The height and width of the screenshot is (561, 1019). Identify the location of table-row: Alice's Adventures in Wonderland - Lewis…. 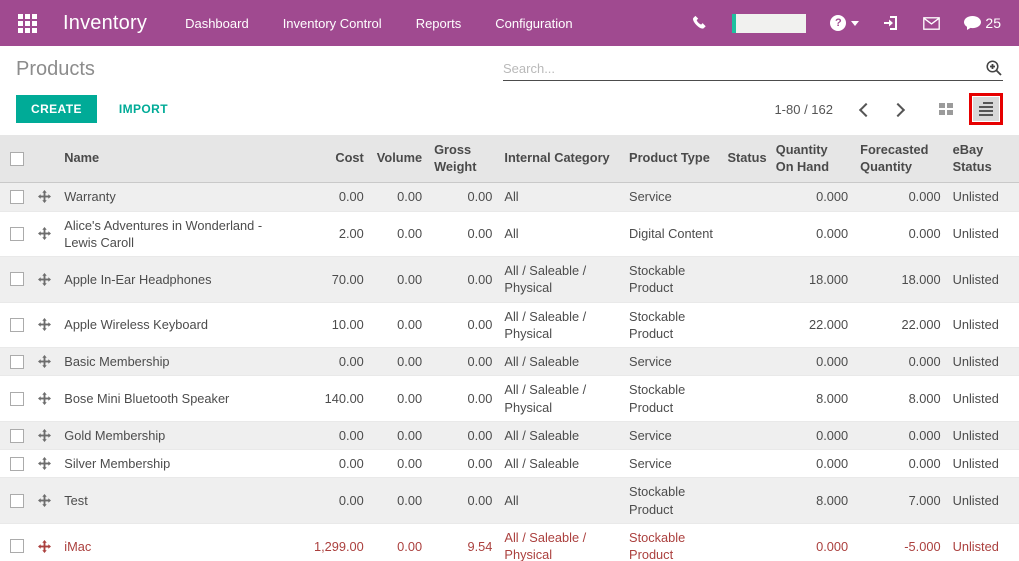
(509, 233).